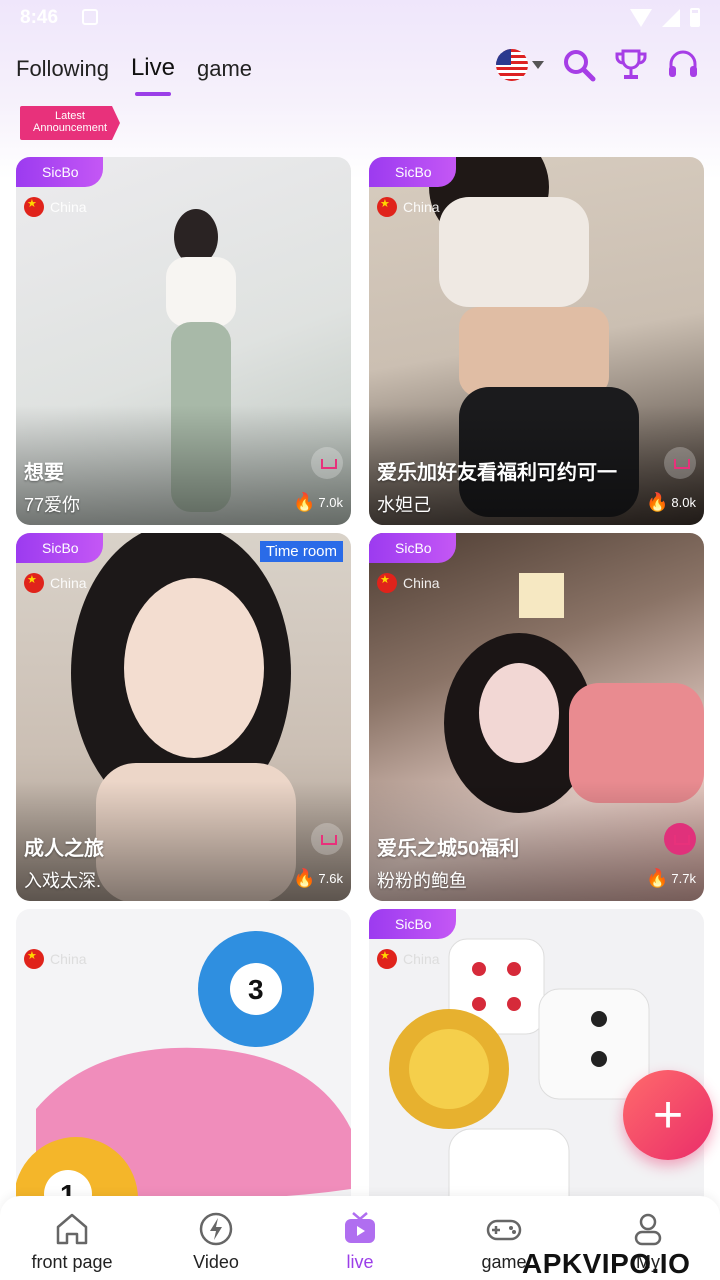  I want to click on status-time: 8:46, so click(39, 17).